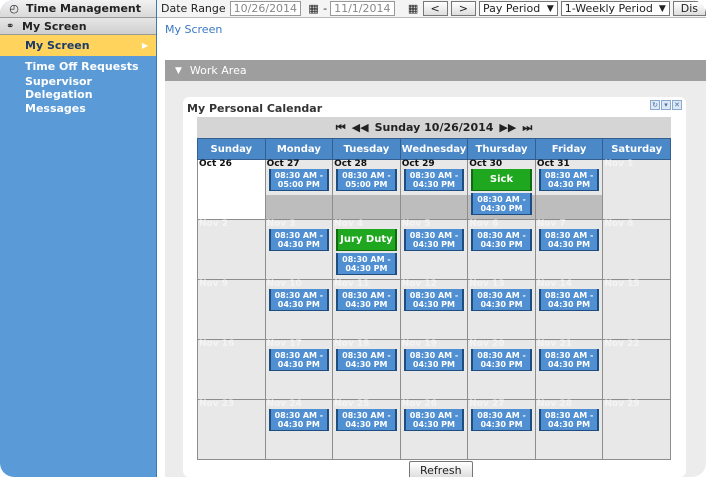 The height and width of the screenshot is (477, 706). I want to click on display-button: Dis, so click(689, 8).